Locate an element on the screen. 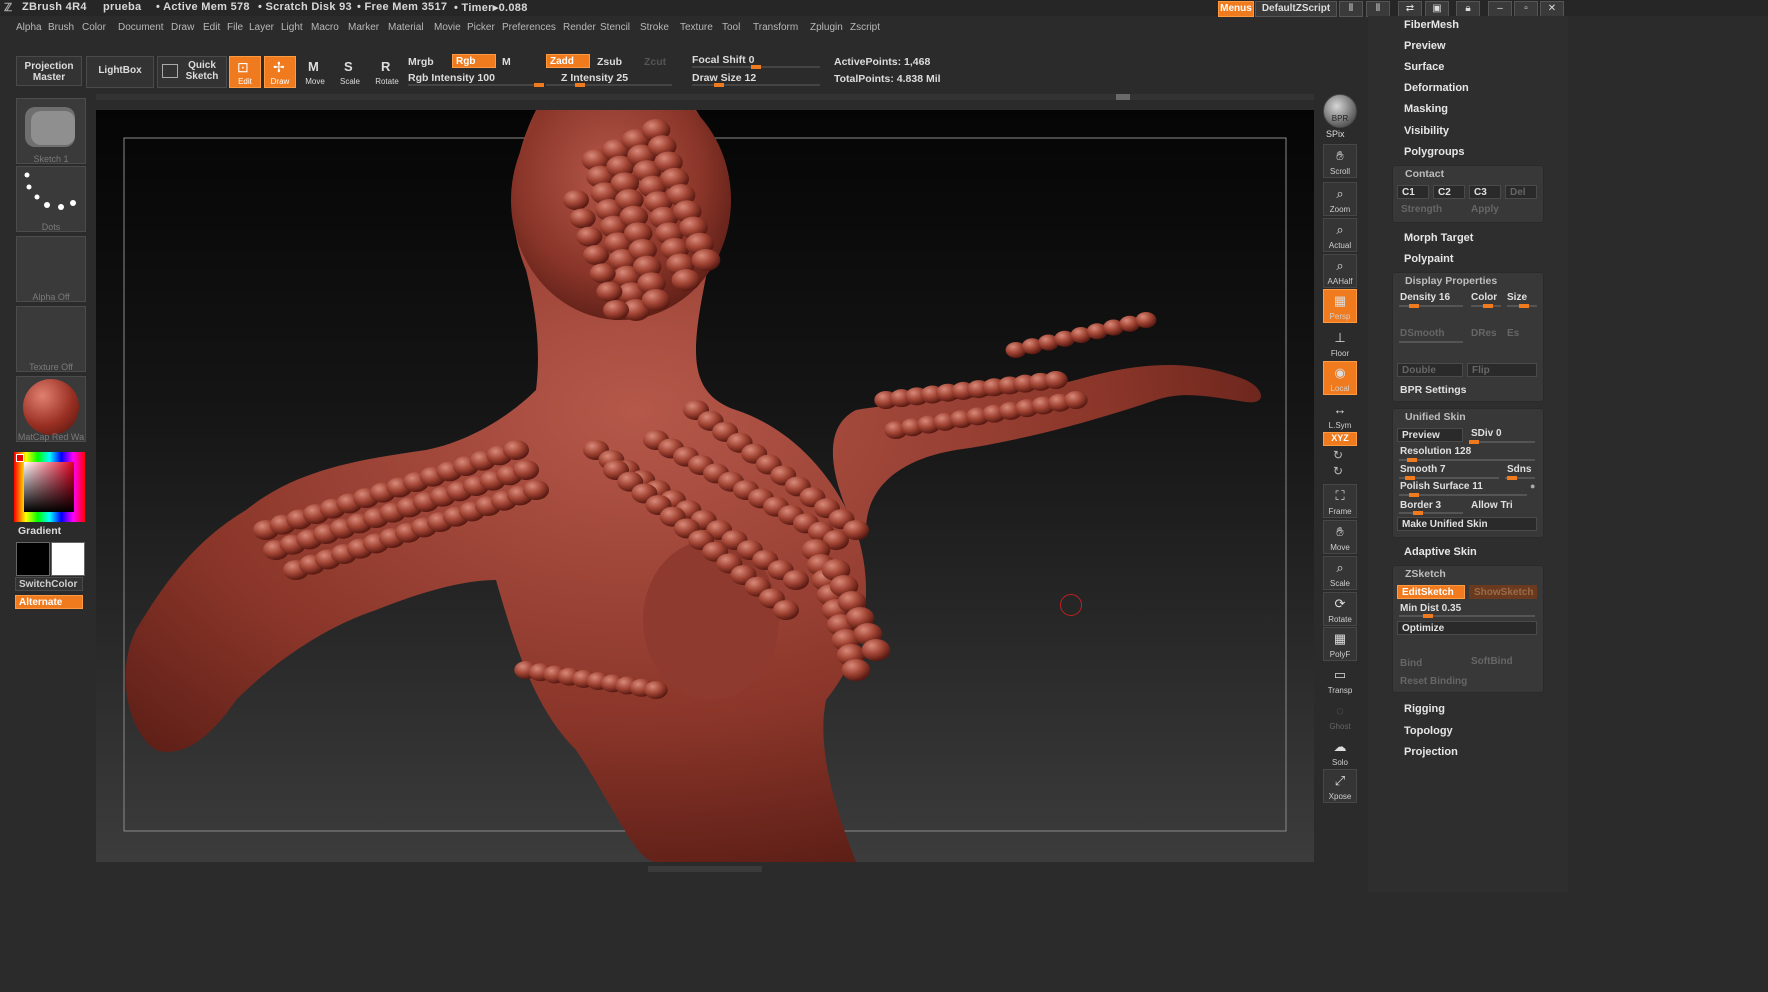 The height and width of the screenshot is (992, 1768). c2-button: C2 is located at coordinates (1449, 192).